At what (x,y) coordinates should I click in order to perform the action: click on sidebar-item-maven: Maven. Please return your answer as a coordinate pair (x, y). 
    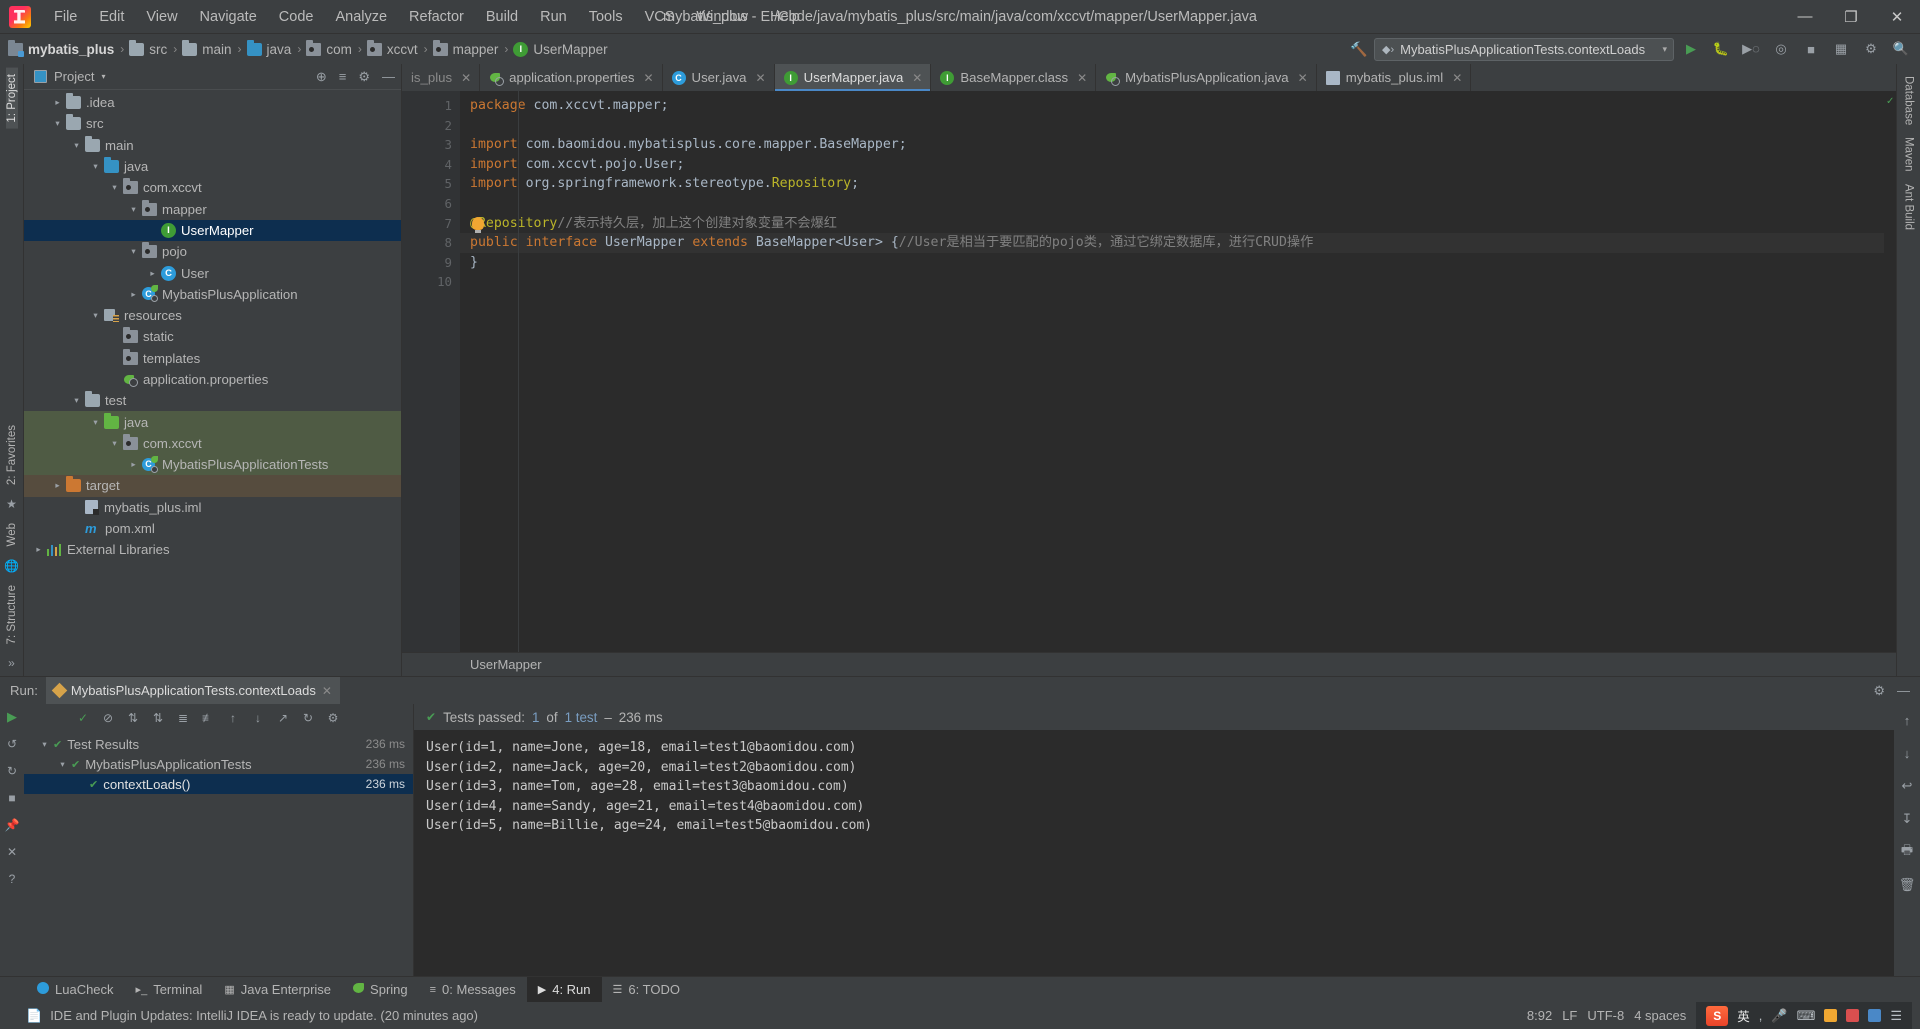
    Looking at the image, I should click on (1909, 154).